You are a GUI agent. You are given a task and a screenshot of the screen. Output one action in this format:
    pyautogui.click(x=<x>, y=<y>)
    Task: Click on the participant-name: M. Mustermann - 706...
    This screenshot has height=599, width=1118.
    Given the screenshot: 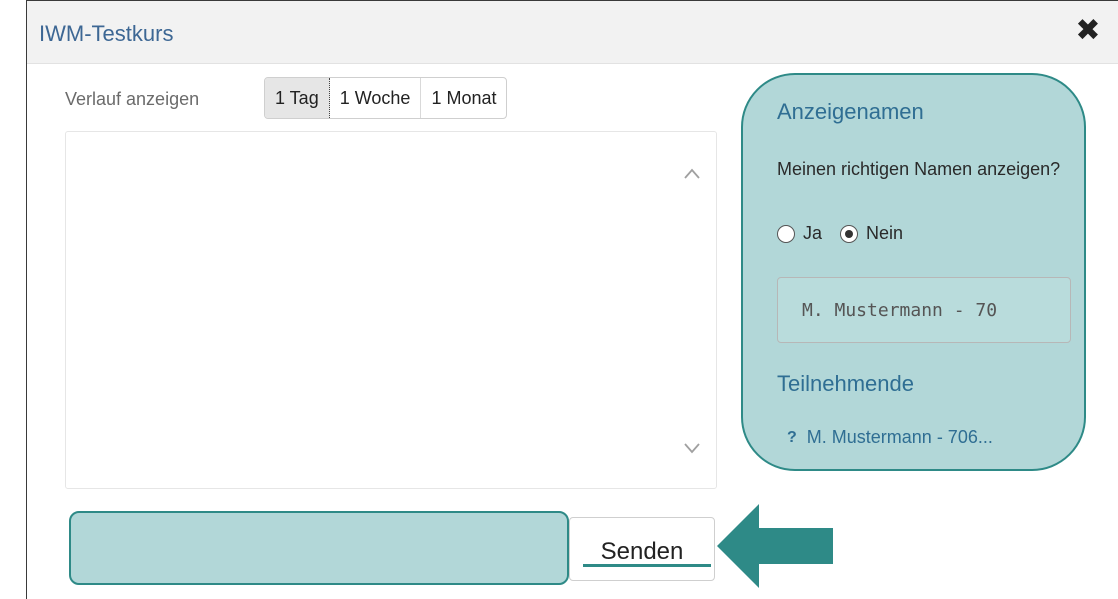 What is the action you would take?
    pyautogui.click(x=899, y=437)
    